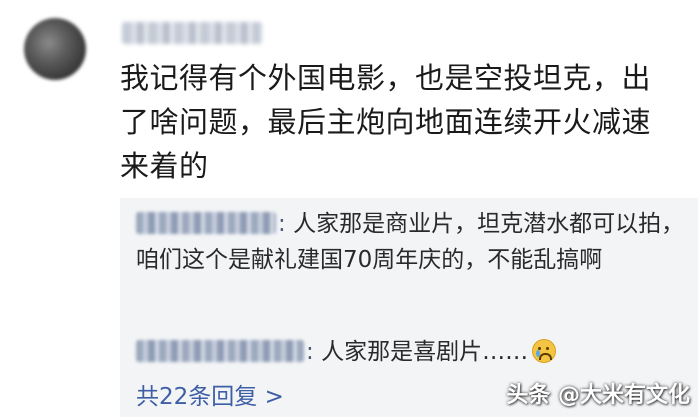 This screenshot has width=700, height=417. I want to click on crying-laughing-emoji-icon, so click(544, 351).